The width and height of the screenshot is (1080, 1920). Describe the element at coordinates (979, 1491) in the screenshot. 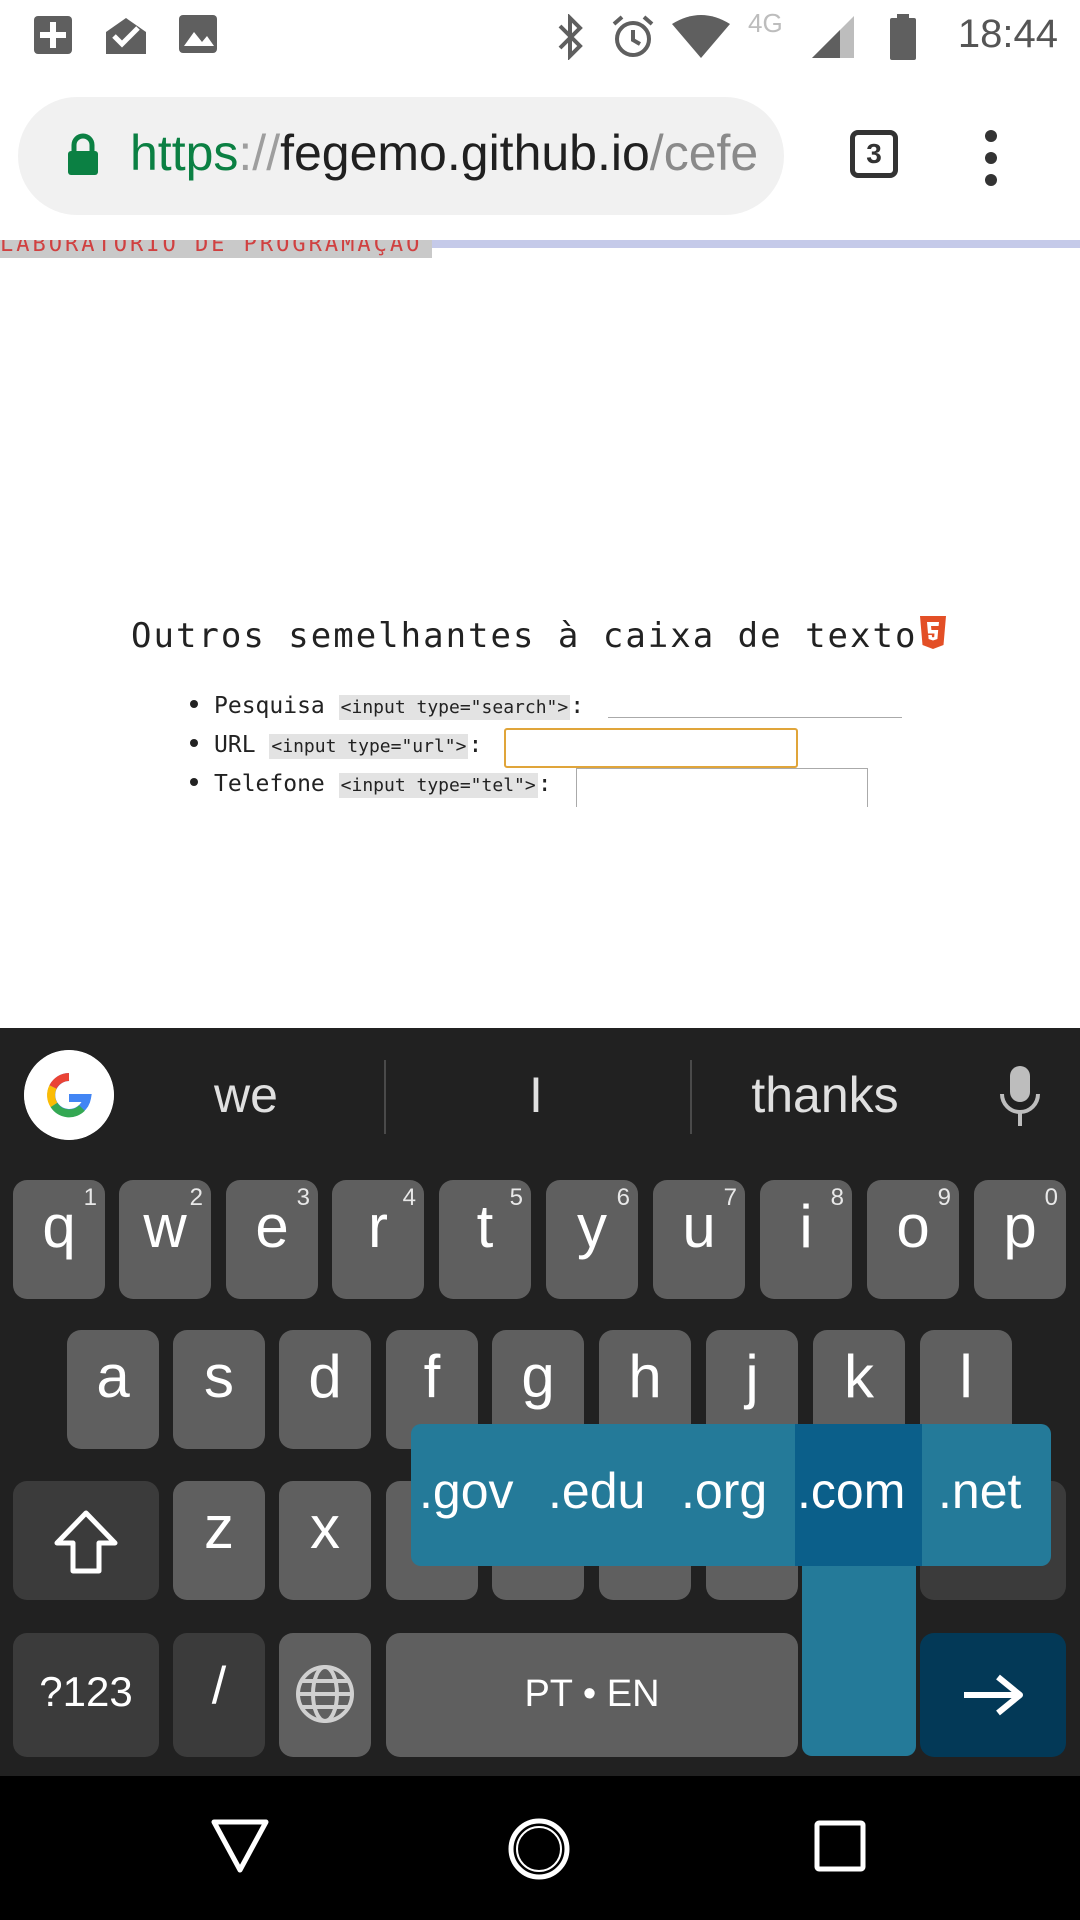

I see `domain-option-net: .net` at that location.